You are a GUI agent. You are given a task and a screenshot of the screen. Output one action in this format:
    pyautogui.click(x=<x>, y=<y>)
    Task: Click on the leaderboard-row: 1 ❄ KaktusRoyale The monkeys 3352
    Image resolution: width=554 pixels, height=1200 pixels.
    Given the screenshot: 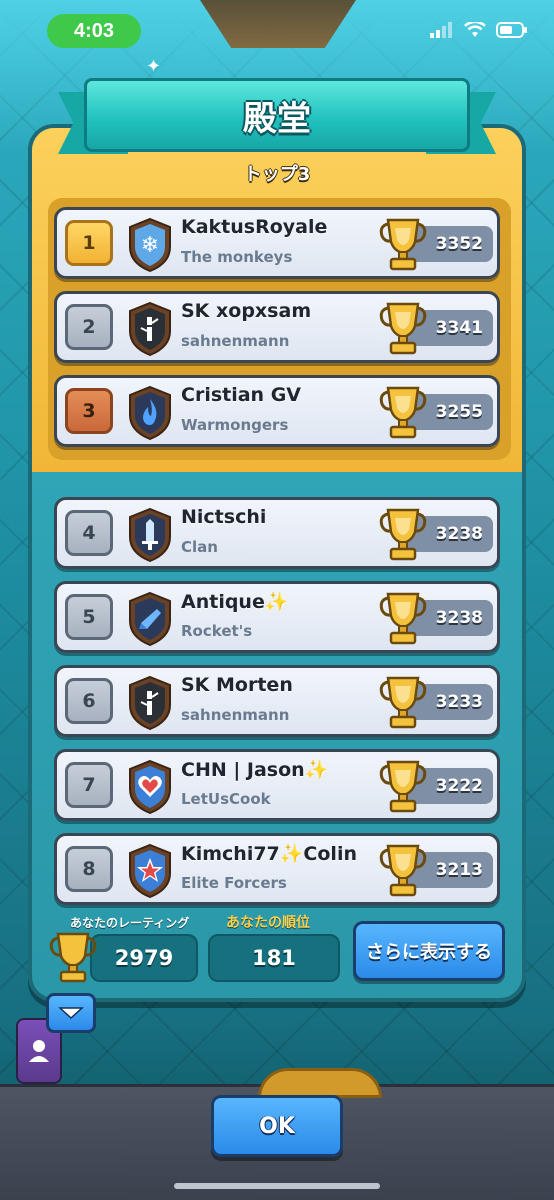 What is the action you would take?
    pyautogui.click(x=277, y=243)
    